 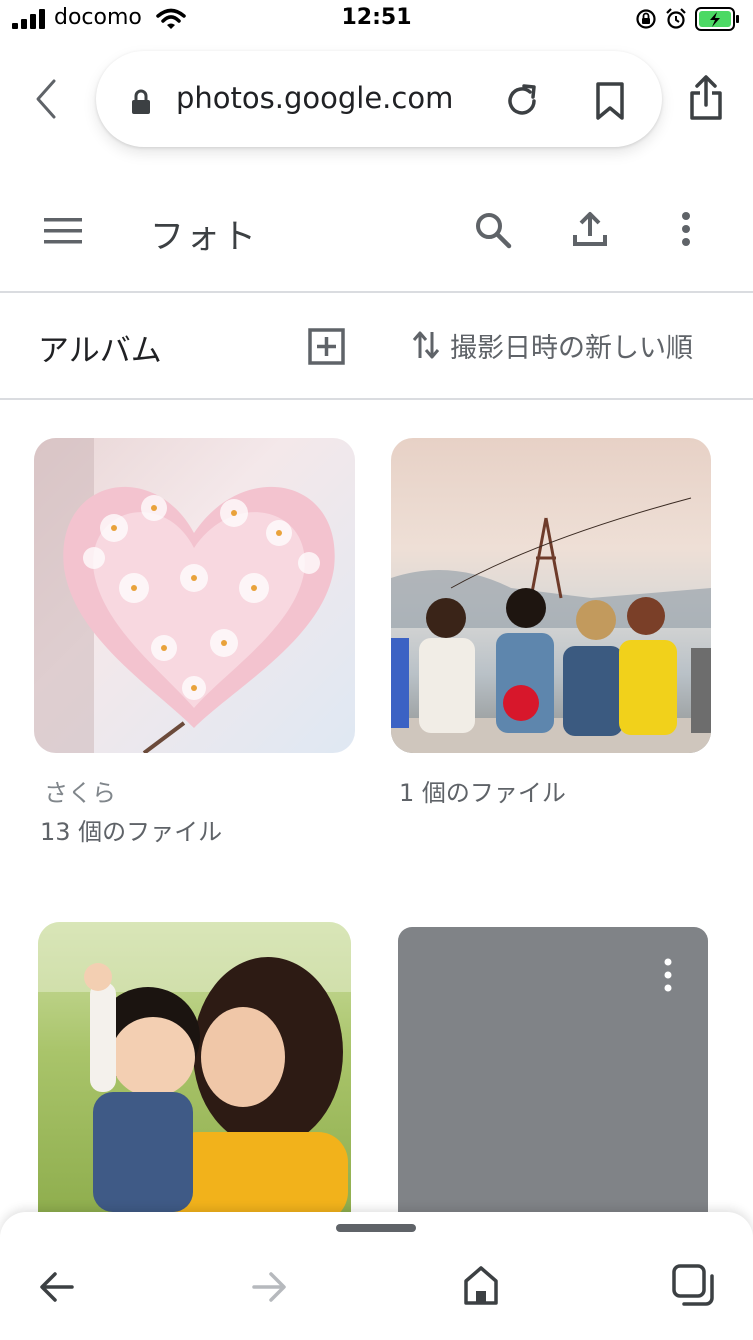 I want to click on bookmark-icon, so click(x=610, y=101).